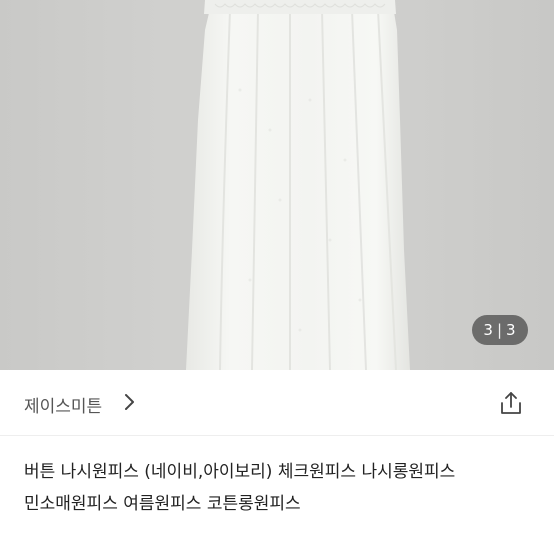 This screenshot has width=554, height=554. I want to click on seller-name-link: 제이스미튼, so click(63, 404).